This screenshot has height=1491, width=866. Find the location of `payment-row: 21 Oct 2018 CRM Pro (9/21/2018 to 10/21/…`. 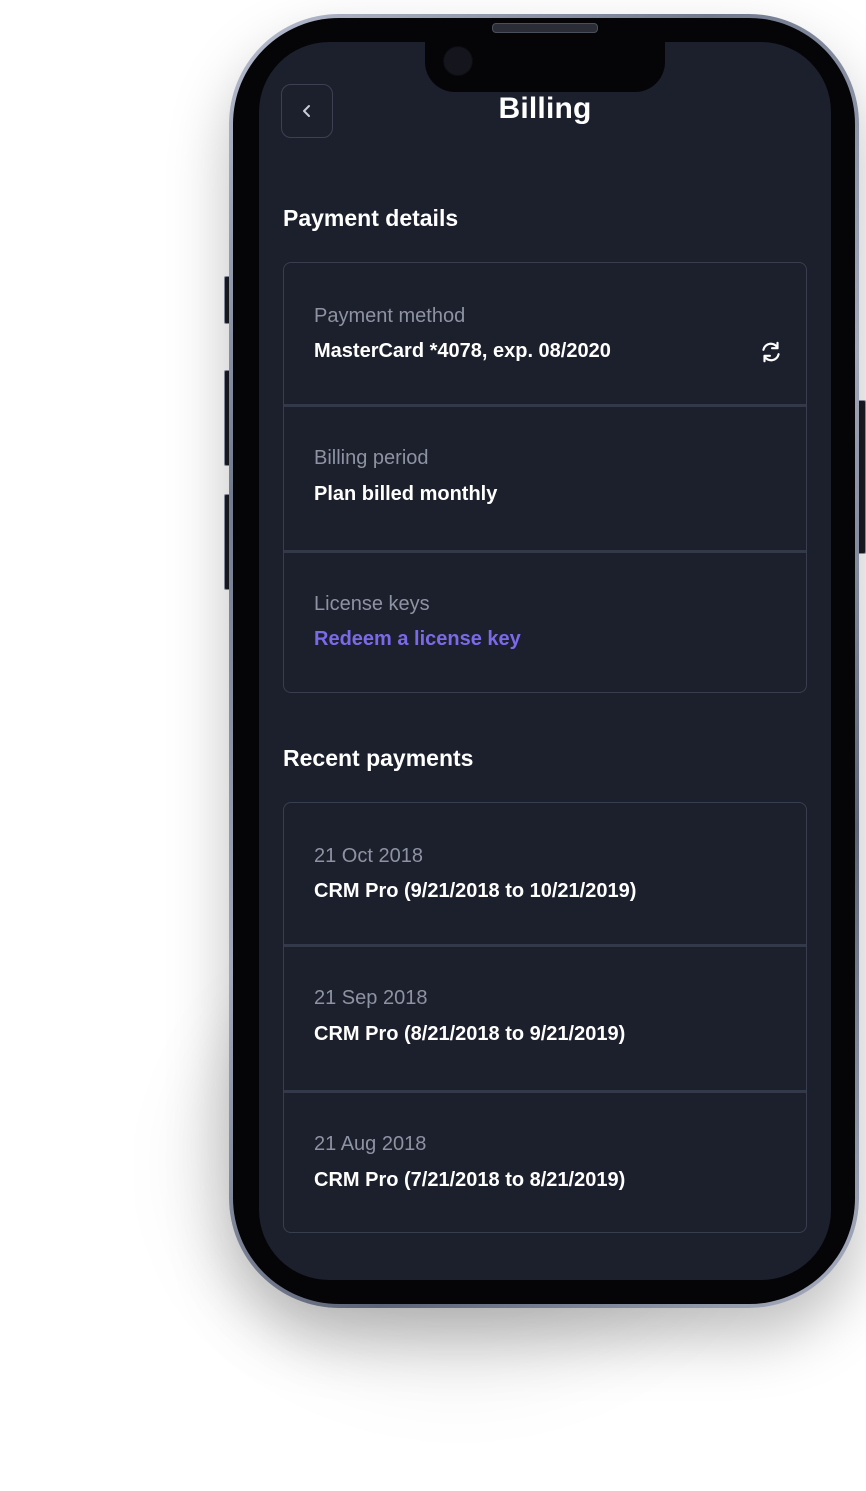

payment-row: 21 Oct 2018 CRM Pro (9/21/2018 to 10/21/… is located at coordinates (545, 875).